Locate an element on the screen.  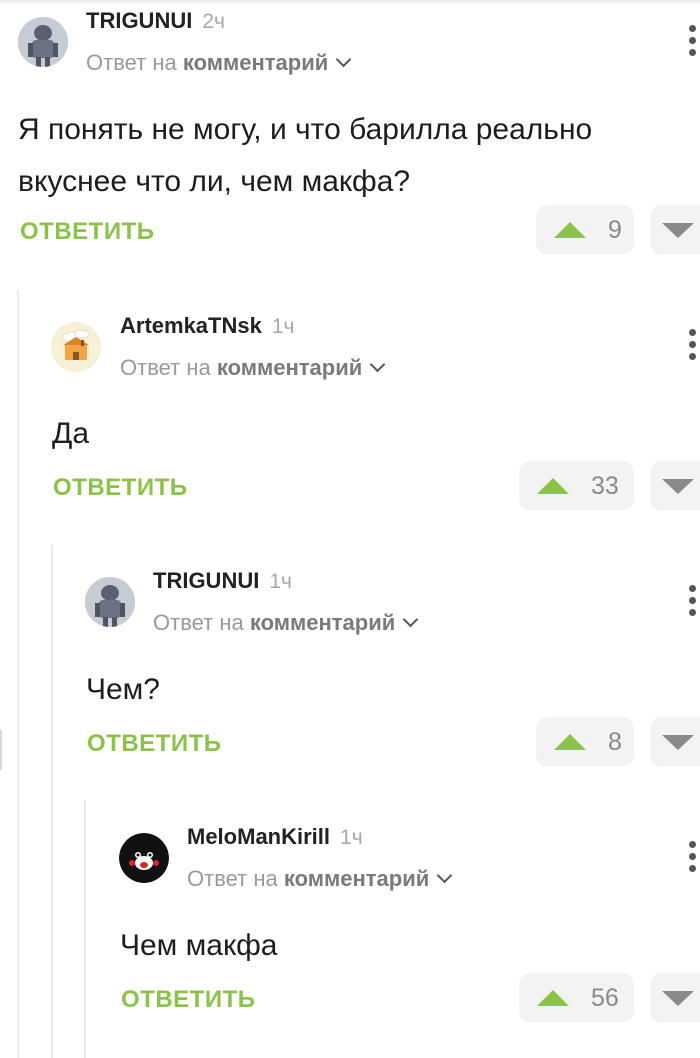
comment-text-line: Чем макфа is located at coordinates (199, 945).